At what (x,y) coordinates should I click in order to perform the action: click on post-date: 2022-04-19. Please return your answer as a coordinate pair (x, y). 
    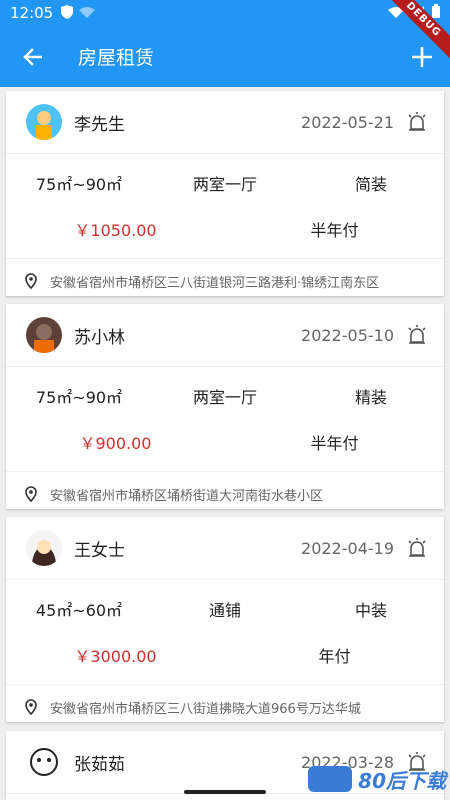
    Looking at the image, I should click on (347, 548).